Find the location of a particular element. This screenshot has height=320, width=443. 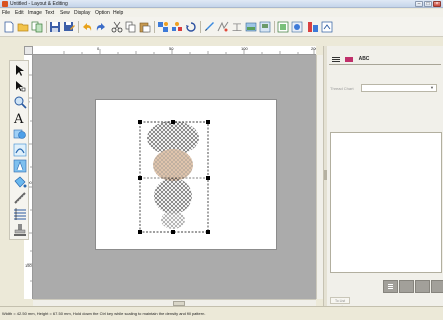

menu-file: File is located at coordinates (6, 13).